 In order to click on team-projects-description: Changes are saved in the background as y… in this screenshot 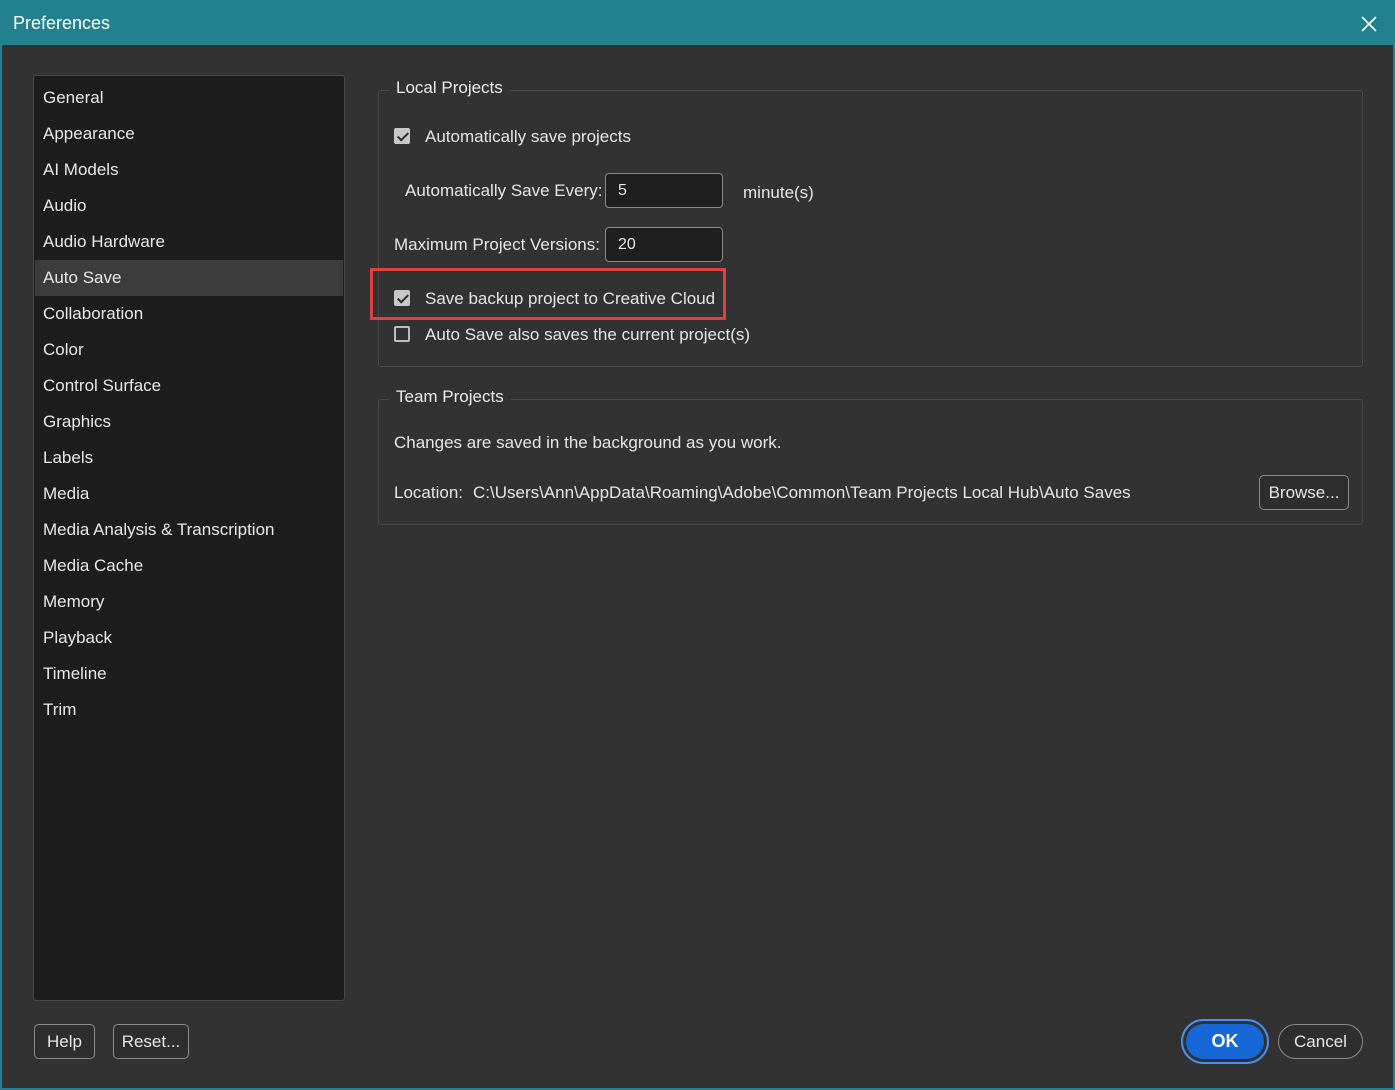, I will do `click(588, 442)`.